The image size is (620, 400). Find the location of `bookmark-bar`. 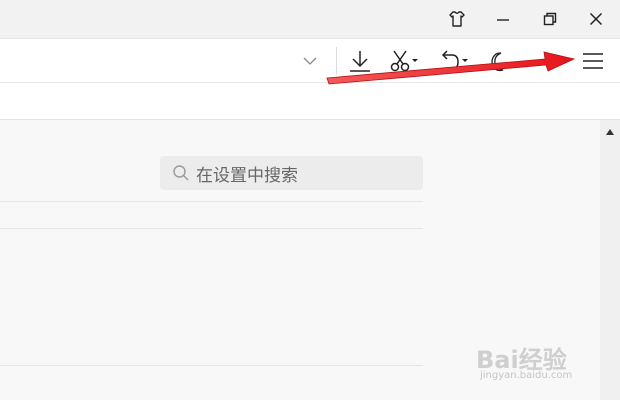

bookmark-bar is located at coordinates (310, 101).